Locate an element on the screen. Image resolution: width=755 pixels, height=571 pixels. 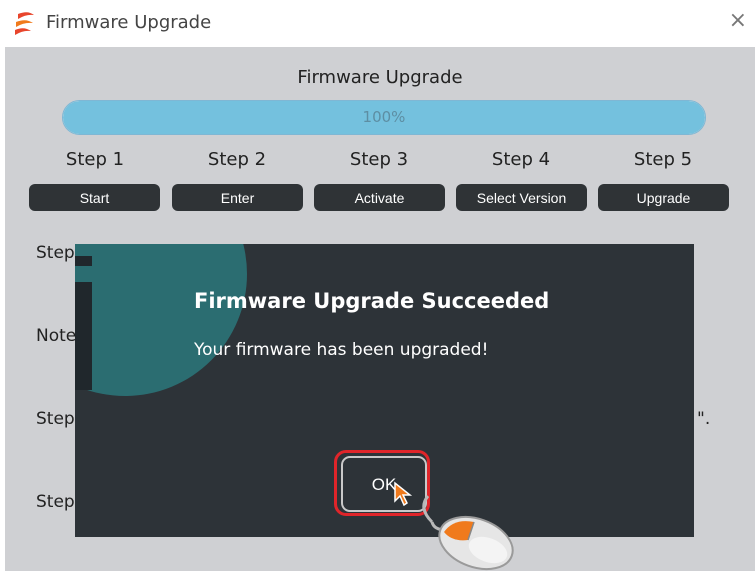
progress-text: 100% is located at coordinates (384, 117).